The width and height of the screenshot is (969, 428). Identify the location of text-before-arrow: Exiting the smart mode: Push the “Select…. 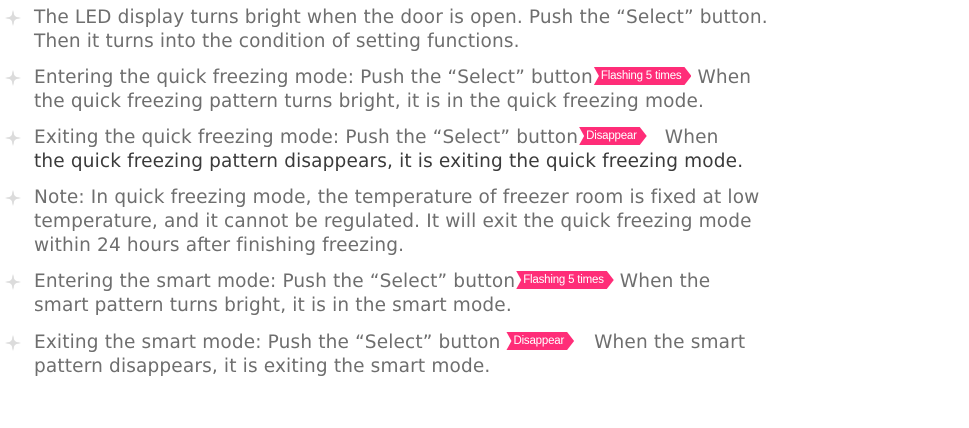
(267, 342).